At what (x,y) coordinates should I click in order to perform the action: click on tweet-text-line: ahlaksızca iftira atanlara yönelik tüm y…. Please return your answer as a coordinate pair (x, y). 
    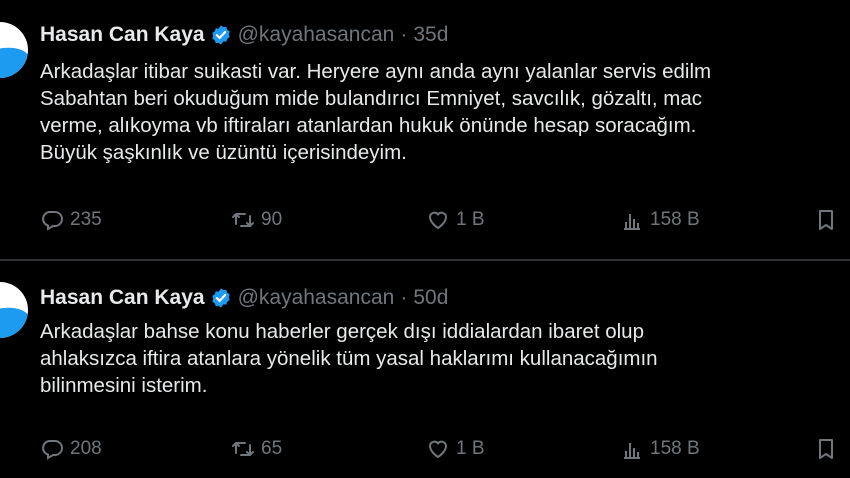
    Looking at the image, I should click on (349, 358).